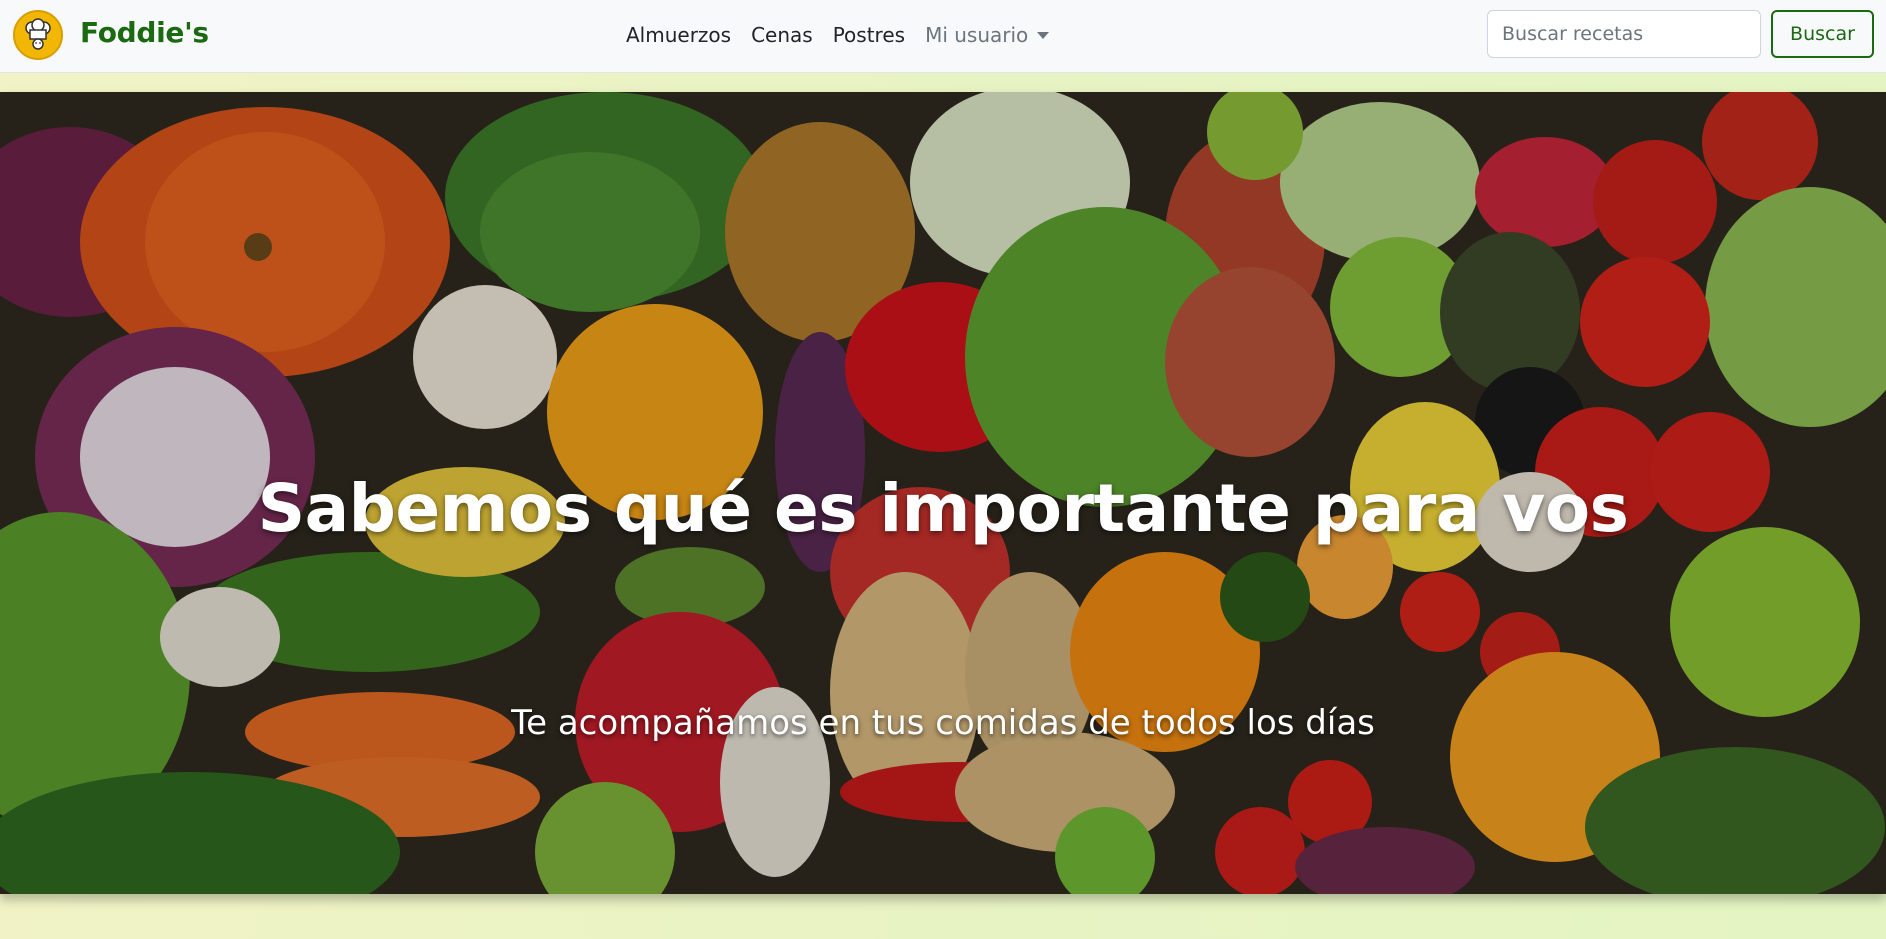 This screenshot has height=939, width=1886. What do you see at coordinates (782, 35) in the screenshot?
I see `nav-link-cenas: Cenas` at bounding box center [782, 35].